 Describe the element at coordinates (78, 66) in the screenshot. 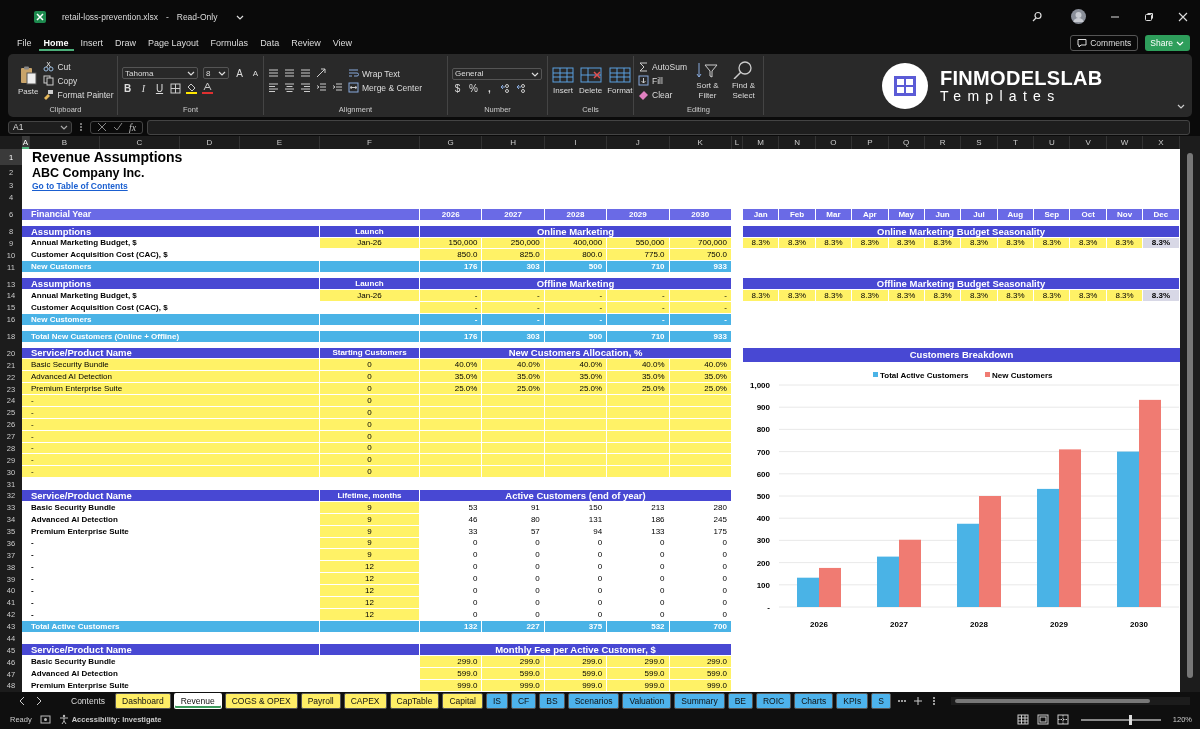

I see `cut-button: Cut` at that location.